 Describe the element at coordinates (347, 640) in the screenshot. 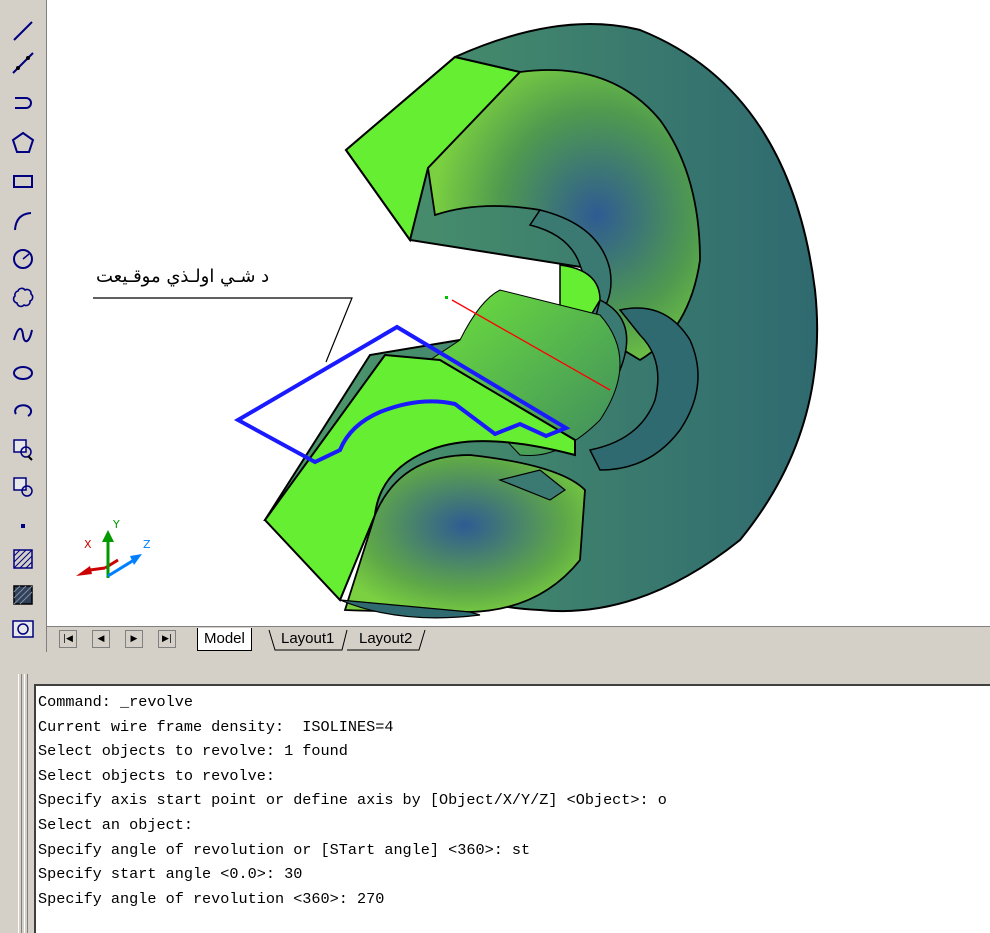

I see `tab-outline` at that location.